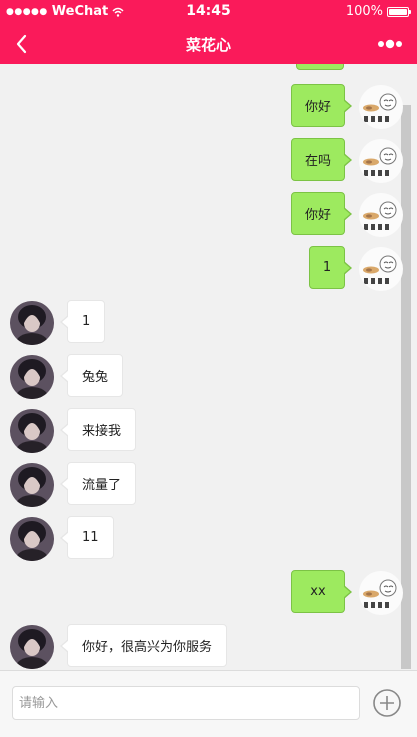  Describe the element at coordinates (364, 11) in the screenshot. I see `battery-percent: 100%` at that location.